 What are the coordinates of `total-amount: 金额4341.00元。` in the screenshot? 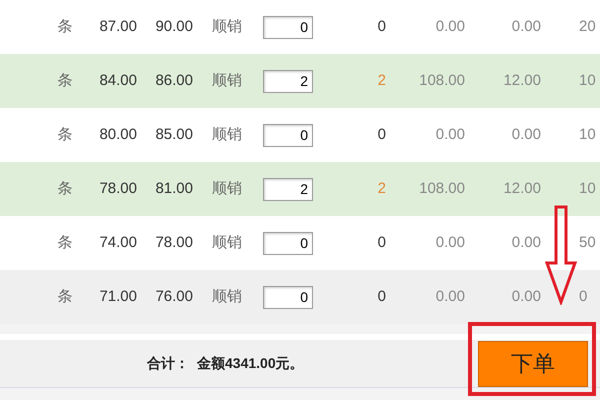 It's located at (250, 363).